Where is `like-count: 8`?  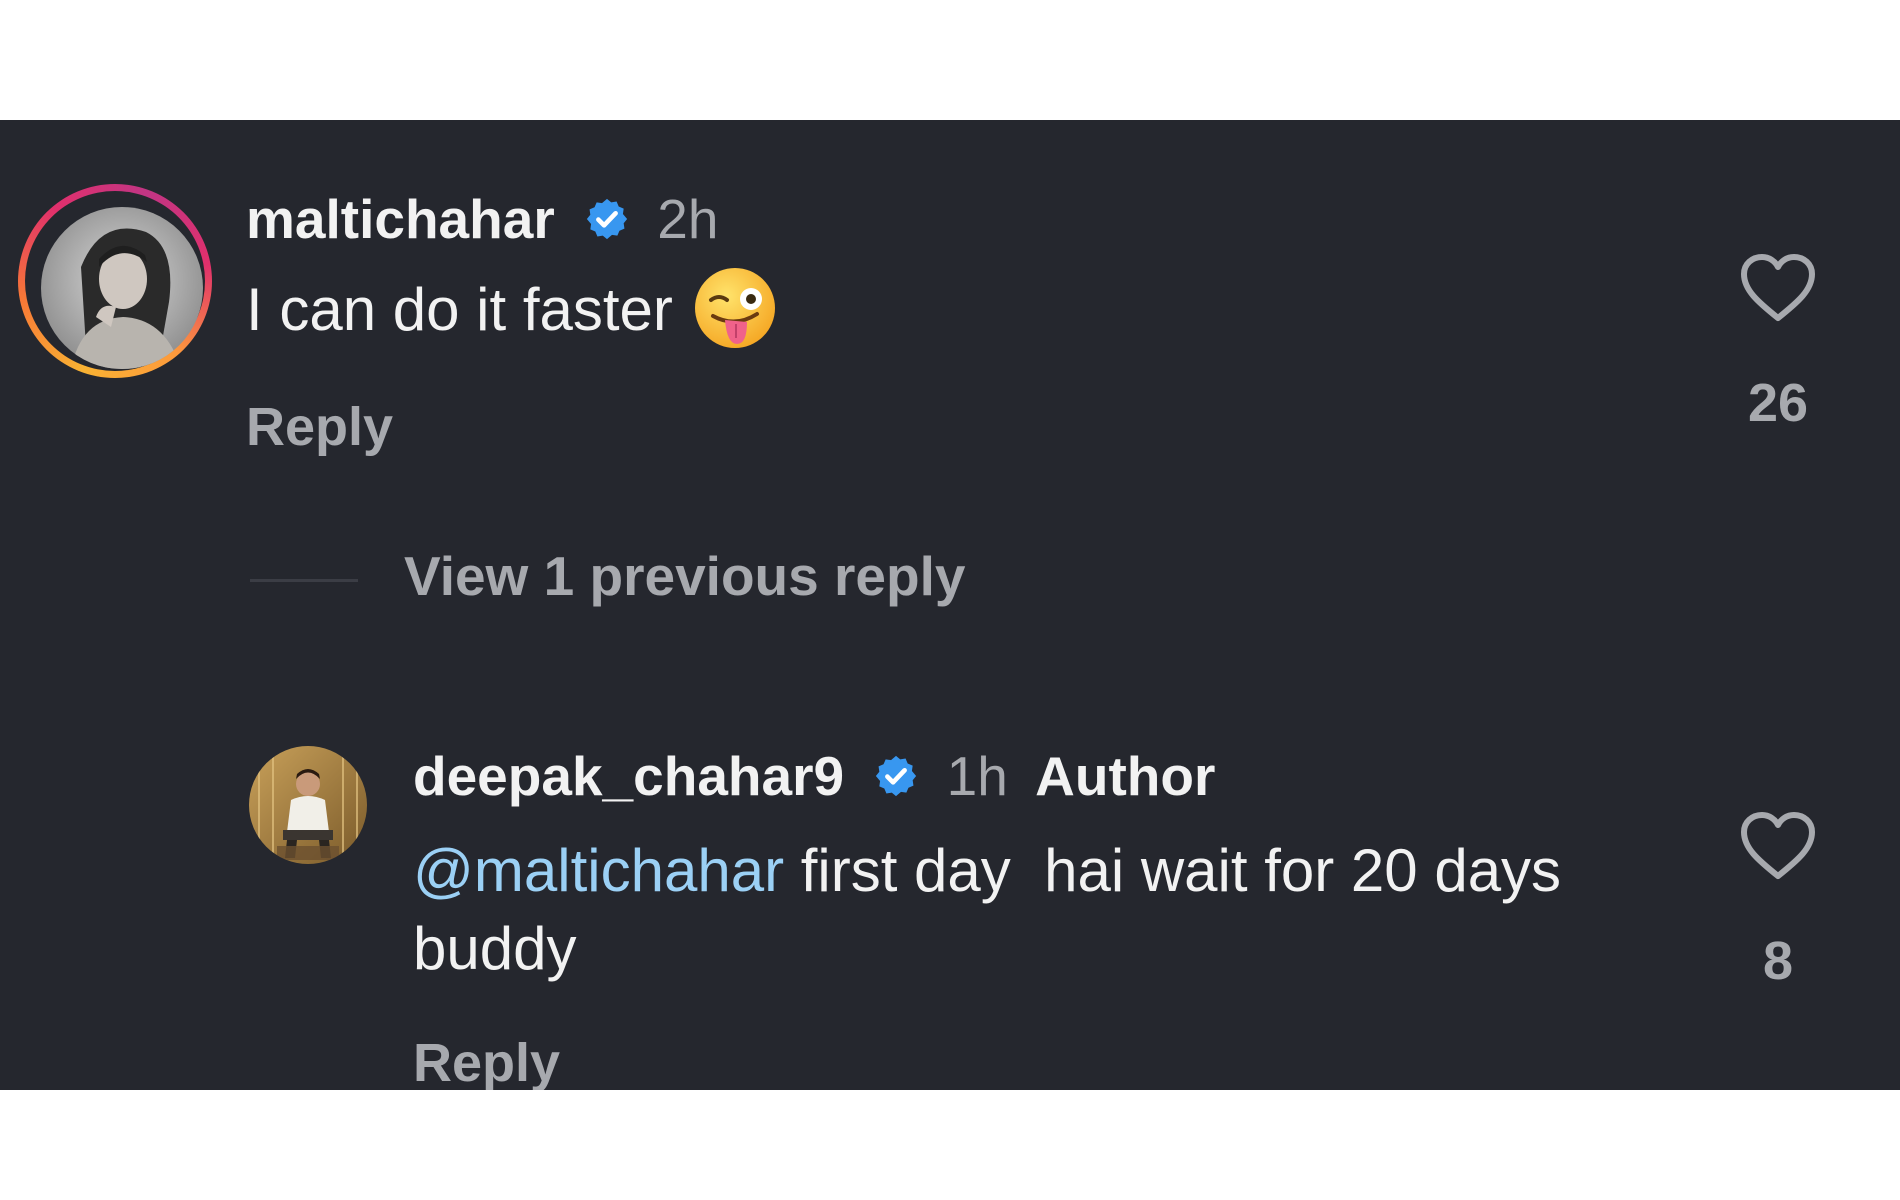 like-count: 8 is located at coordinates (1778, 961).